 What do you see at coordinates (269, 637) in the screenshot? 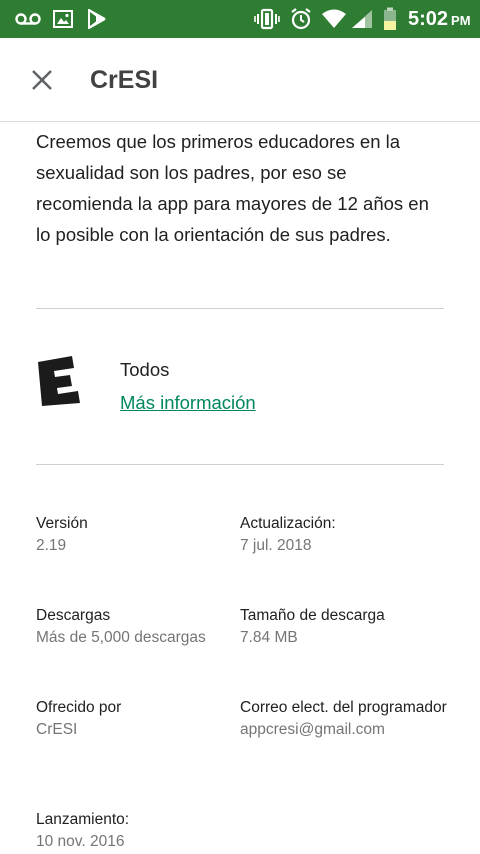
I see `size-value: 7.84 MB` at bounding box center [269, 637].